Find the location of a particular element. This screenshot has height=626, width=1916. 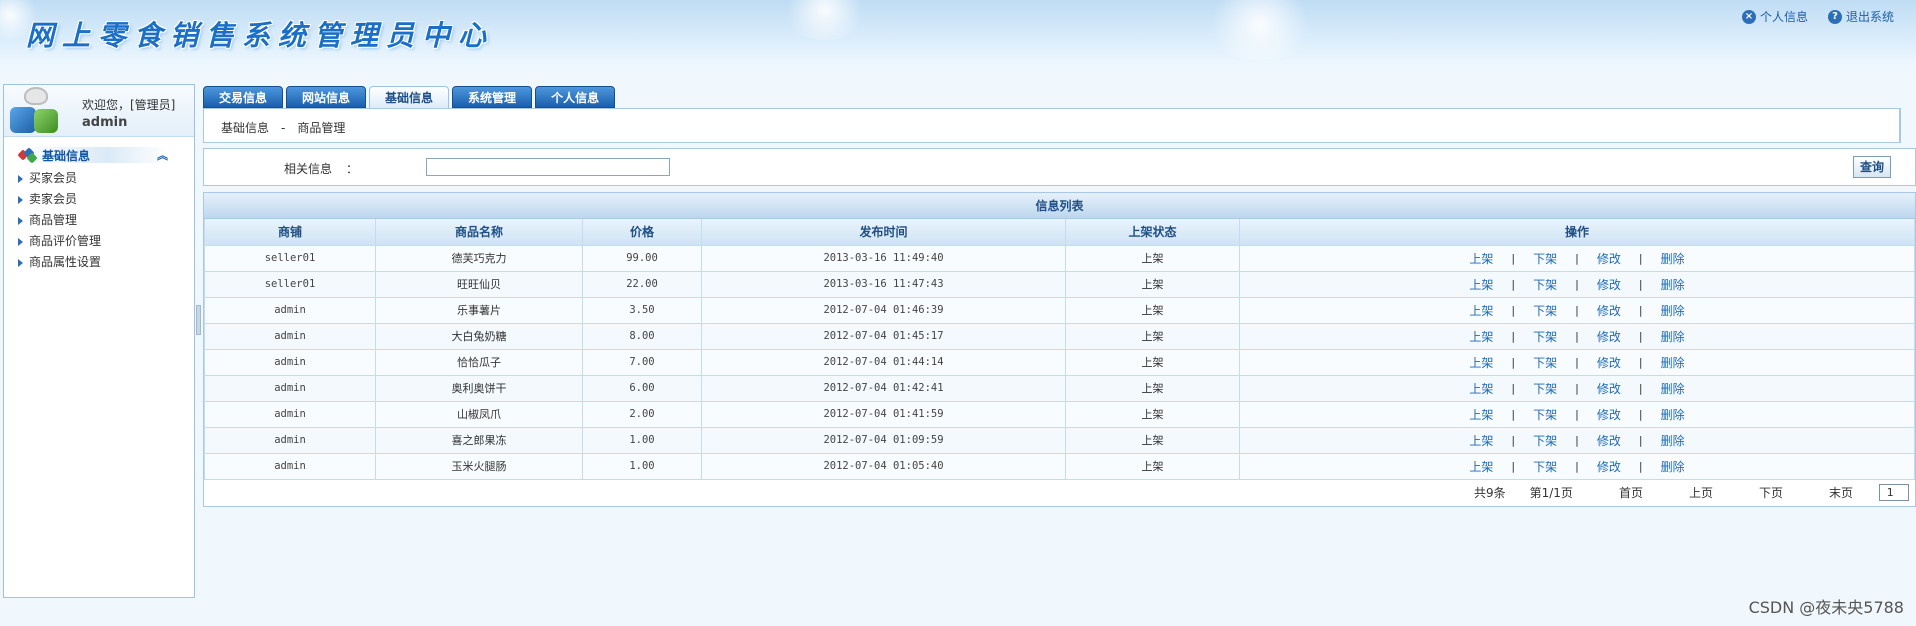

publish-time-cell: 2012-07-04 01:42:41 is located at coordinates (883, 388).